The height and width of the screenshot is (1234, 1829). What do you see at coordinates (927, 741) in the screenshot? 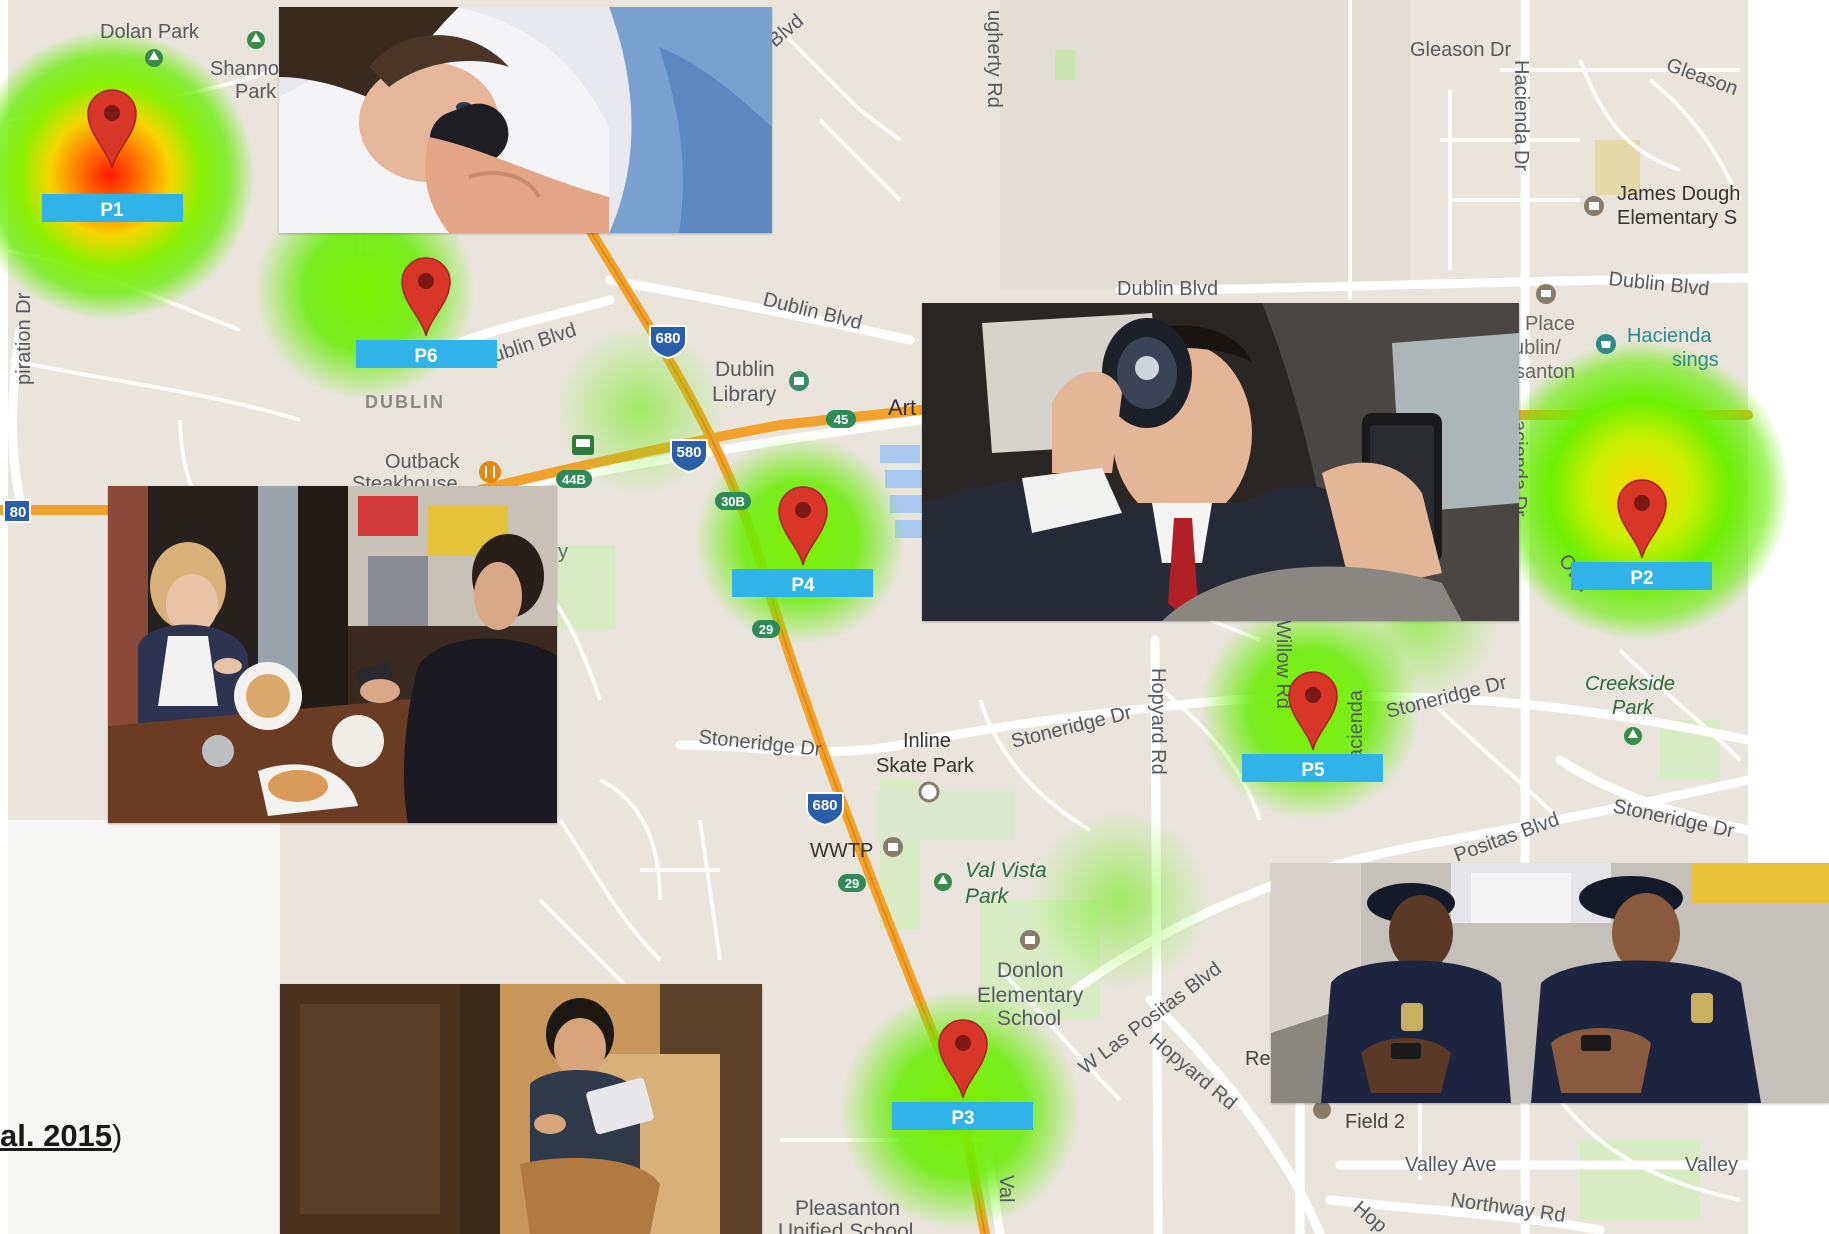
I see `place-inline-skate: Inline` at bounding box center [927, 741].